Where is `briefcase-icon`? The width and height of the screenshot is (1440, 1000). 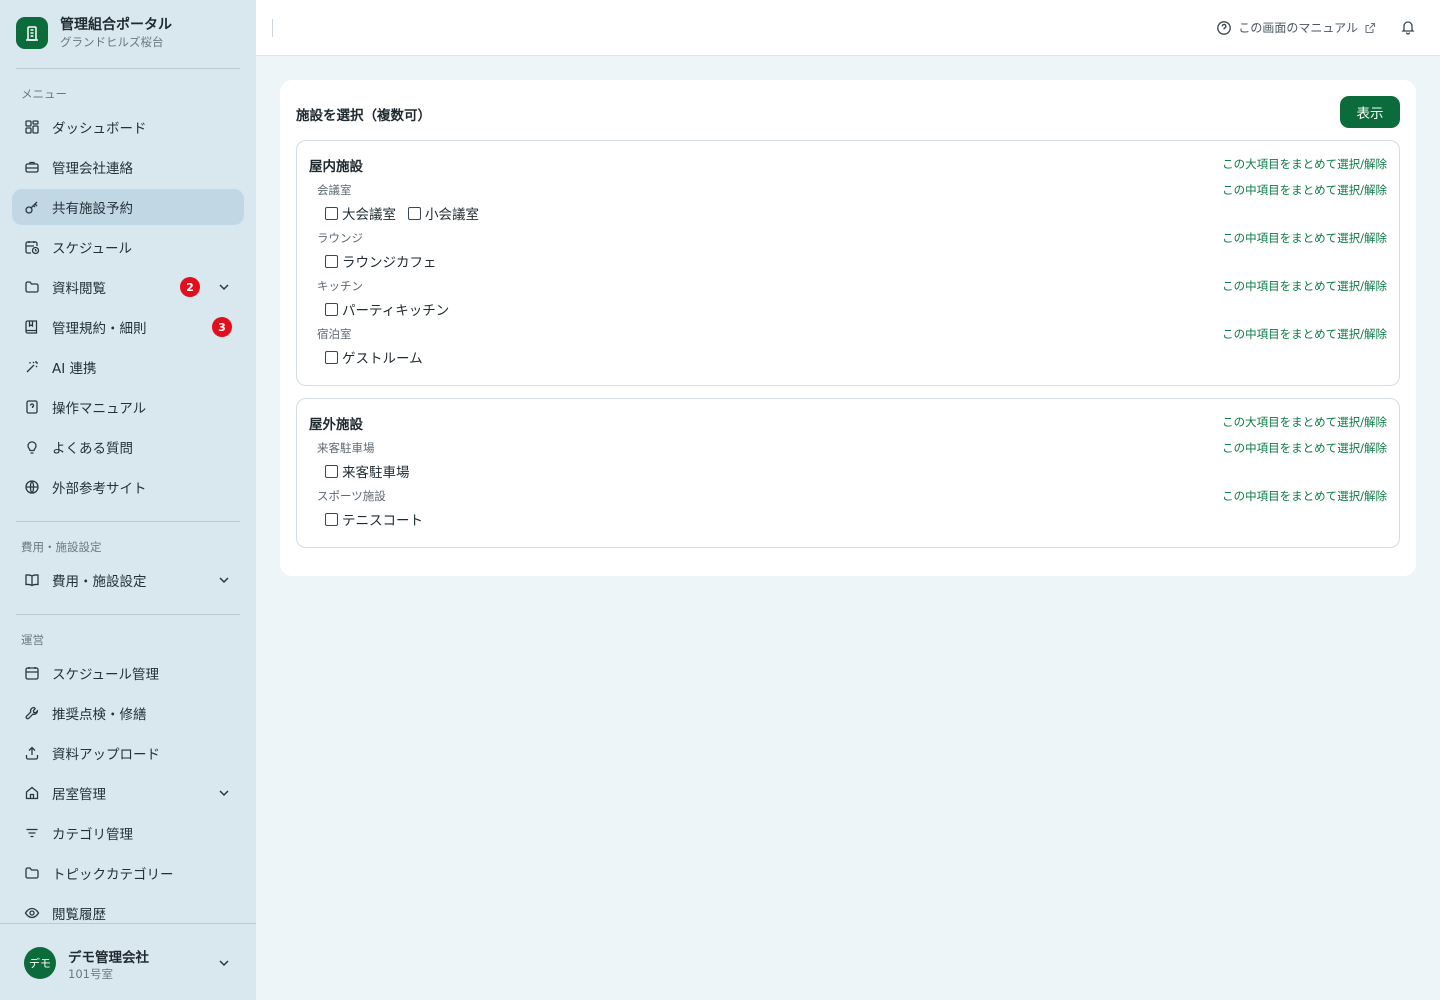 briefcase-icon is located at coordinates (32, 167).